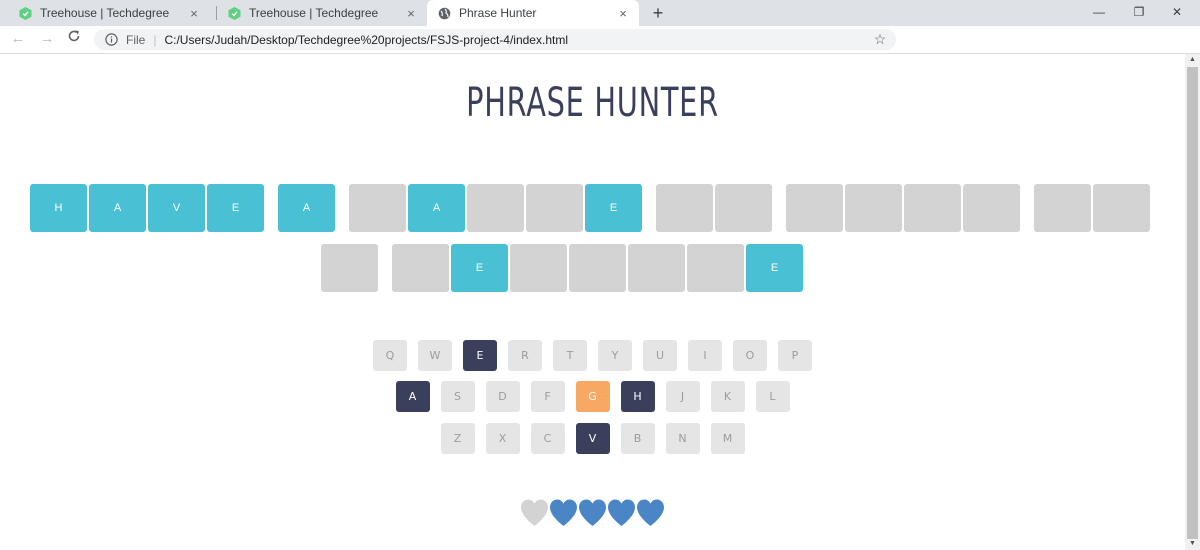  Describe the element at coordinates (658, 13) in the screenshot. I see `new-tab-button: +` at that location.